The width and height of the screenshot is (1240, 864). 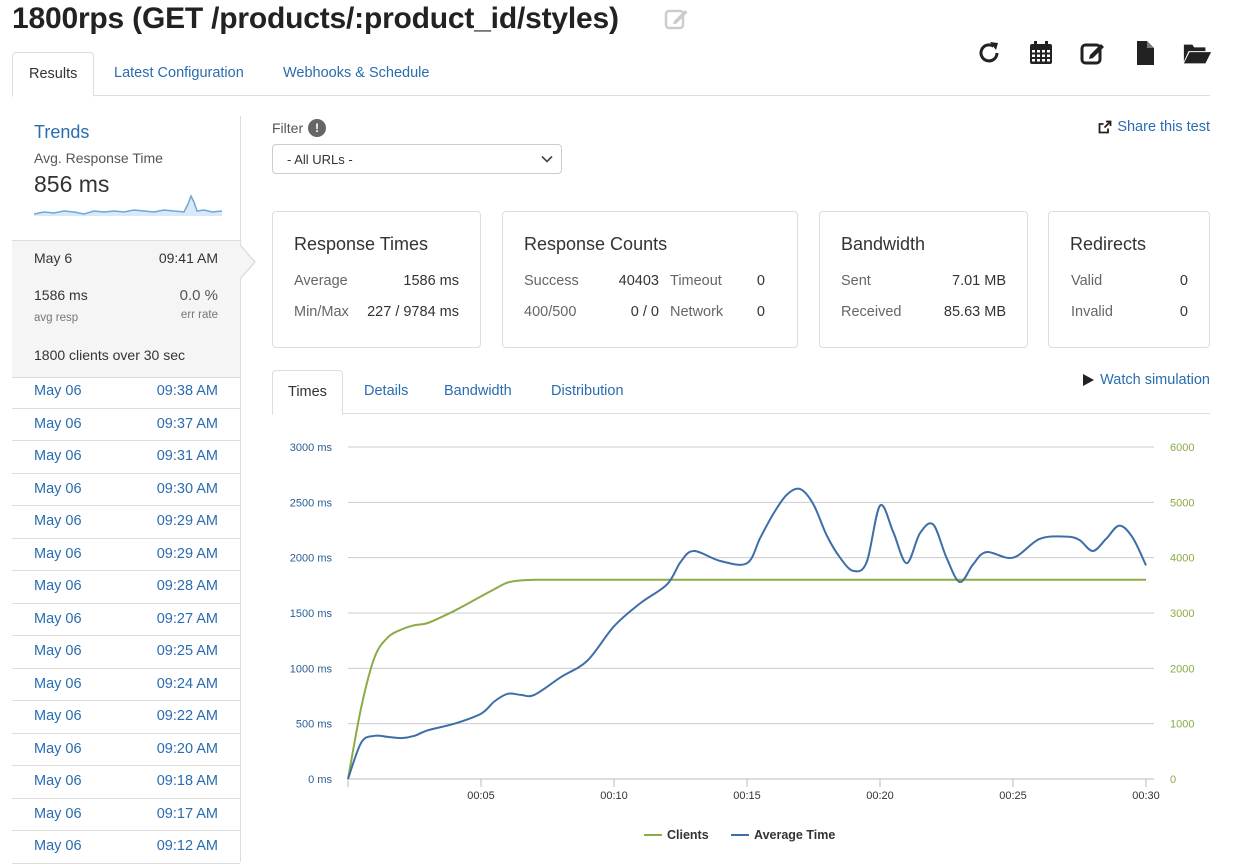 I want to click on y-left-tick-label: 0 ms, so click(x=320, y=780).